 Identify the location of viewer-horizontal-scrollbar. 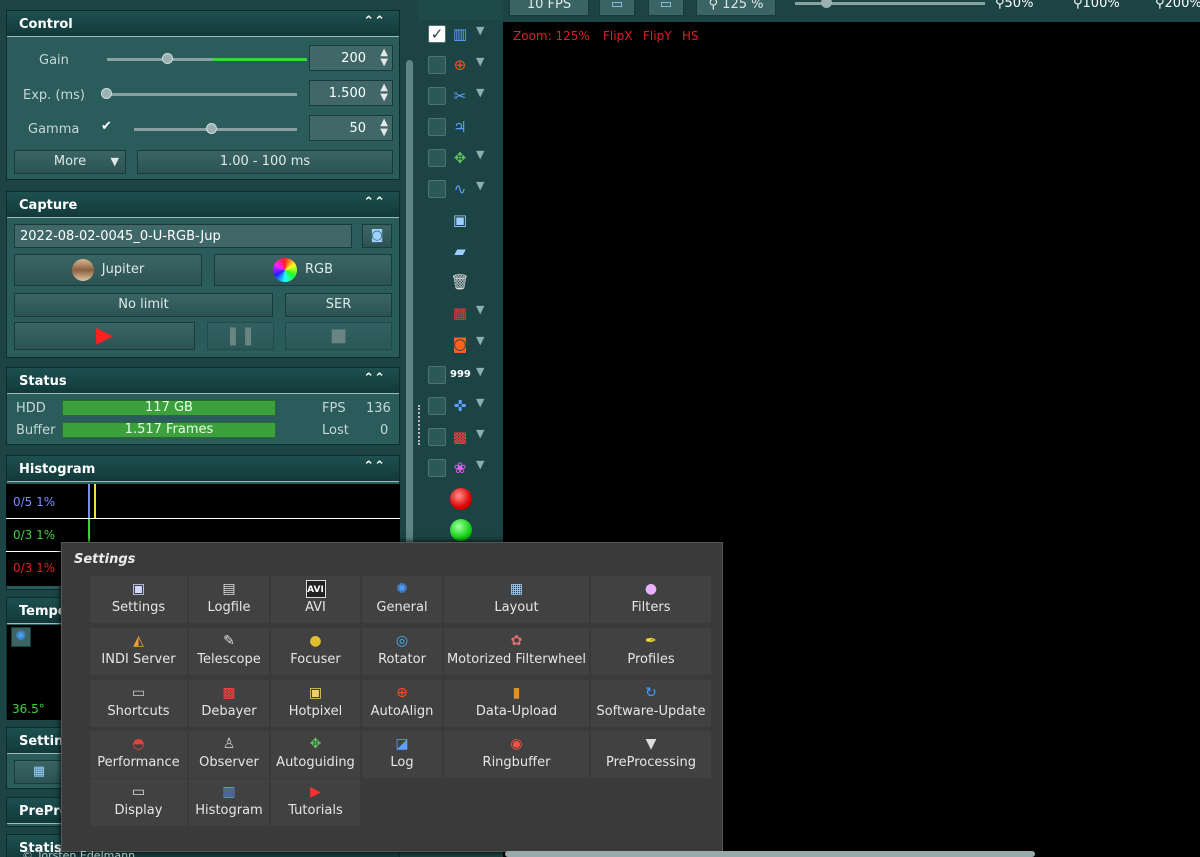
(770, 854).